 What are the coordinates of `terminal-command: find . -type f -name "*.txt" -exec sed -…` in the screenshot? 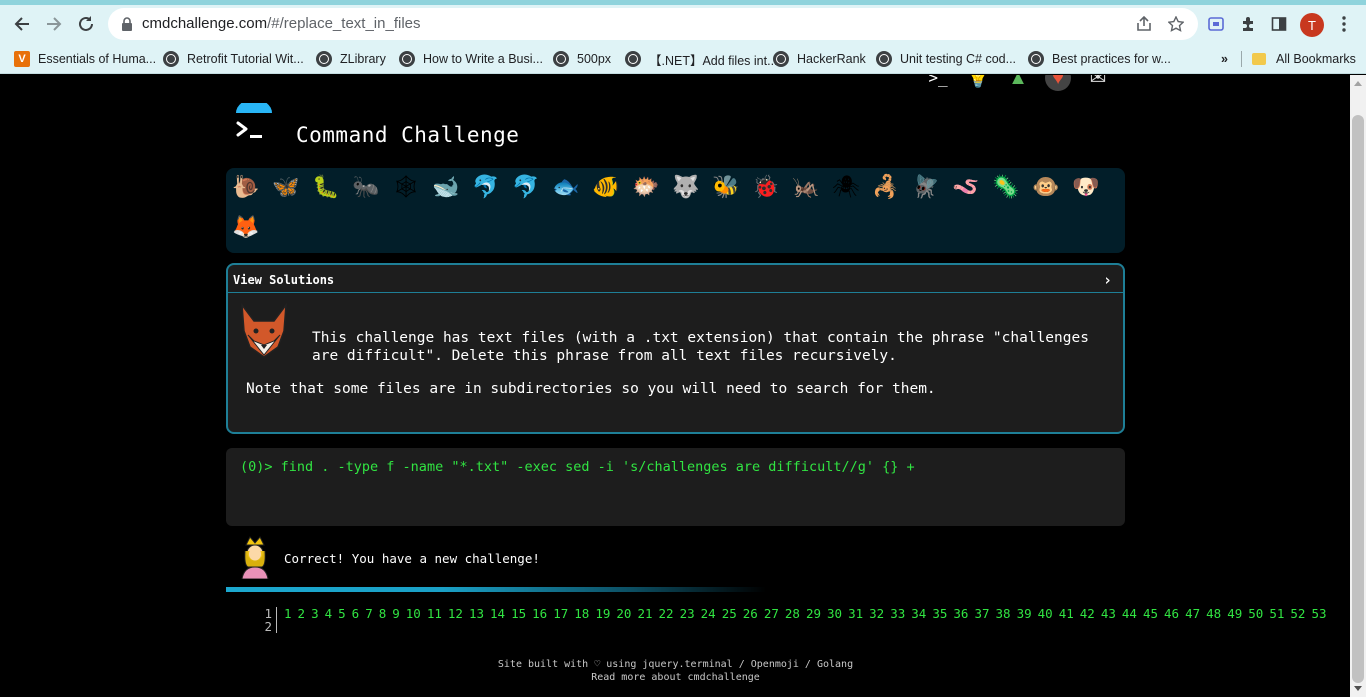 It's located at (598, 467).